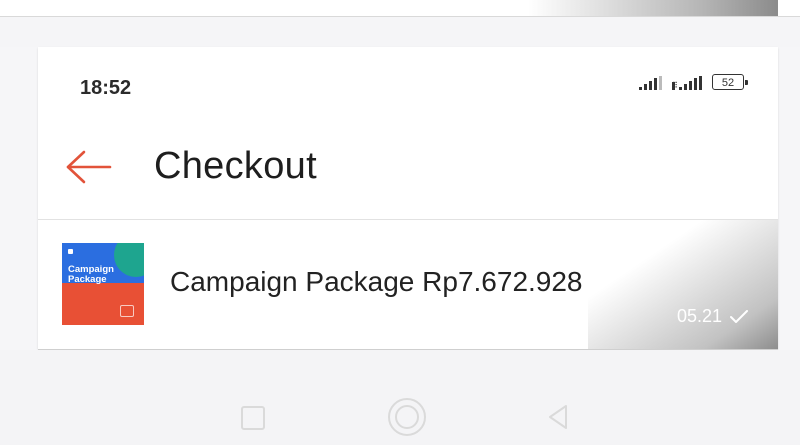 The image size is (800, 445). What do you see at coordinates (407, 417) in the screenshot?
I see `home-icon` at bounding box center [407, 417].